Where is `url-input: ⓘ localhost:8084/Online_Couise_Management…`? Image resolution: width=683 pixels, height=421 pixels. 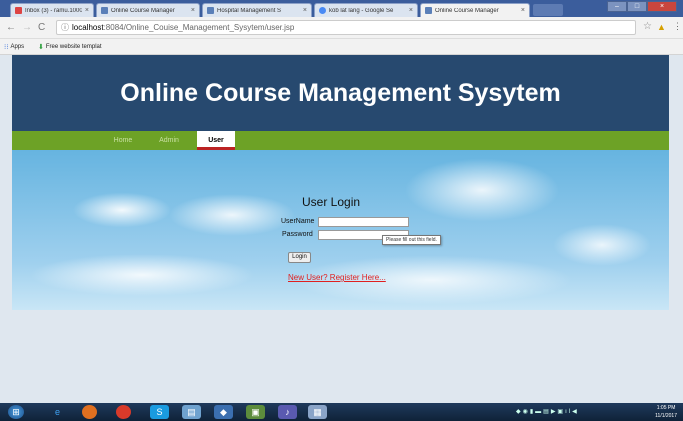
url-input: ⓘ localhost:8084/Online_Couise_Management… is located at coordinates (346, 27).